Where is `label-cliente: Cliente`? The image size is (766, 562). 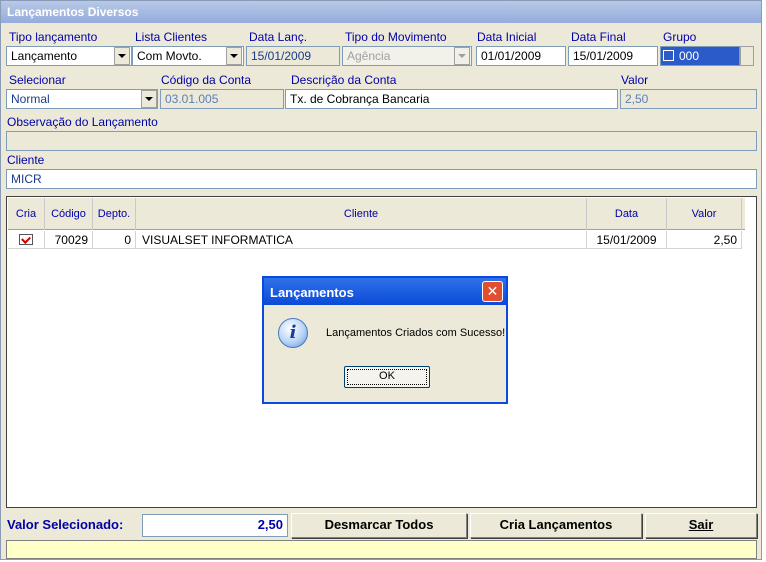 label-cliente: Cliente is located at coordinates (26, 160).